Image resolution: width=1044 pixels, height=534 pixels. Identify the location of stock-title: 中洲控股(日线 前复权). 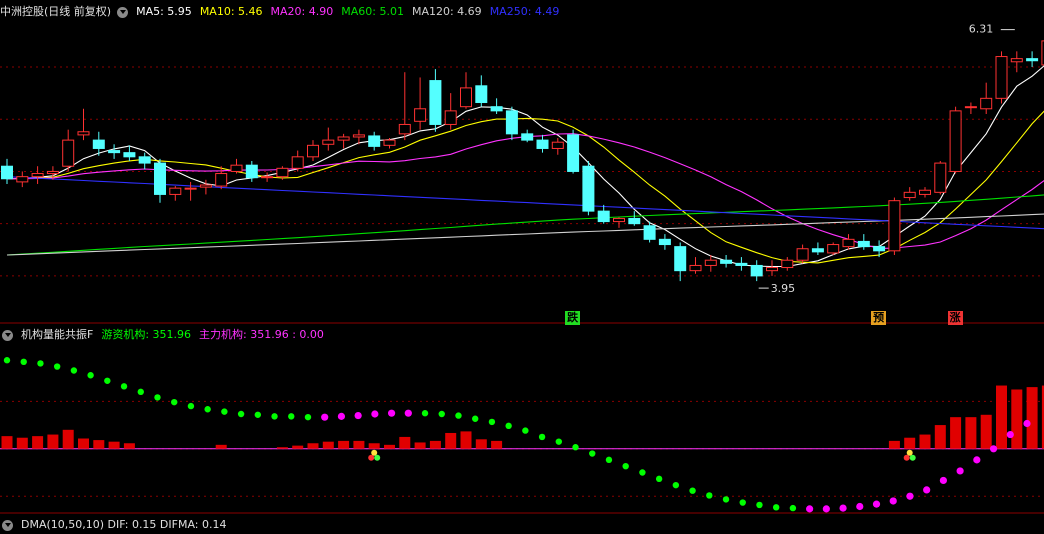
(56, 11).